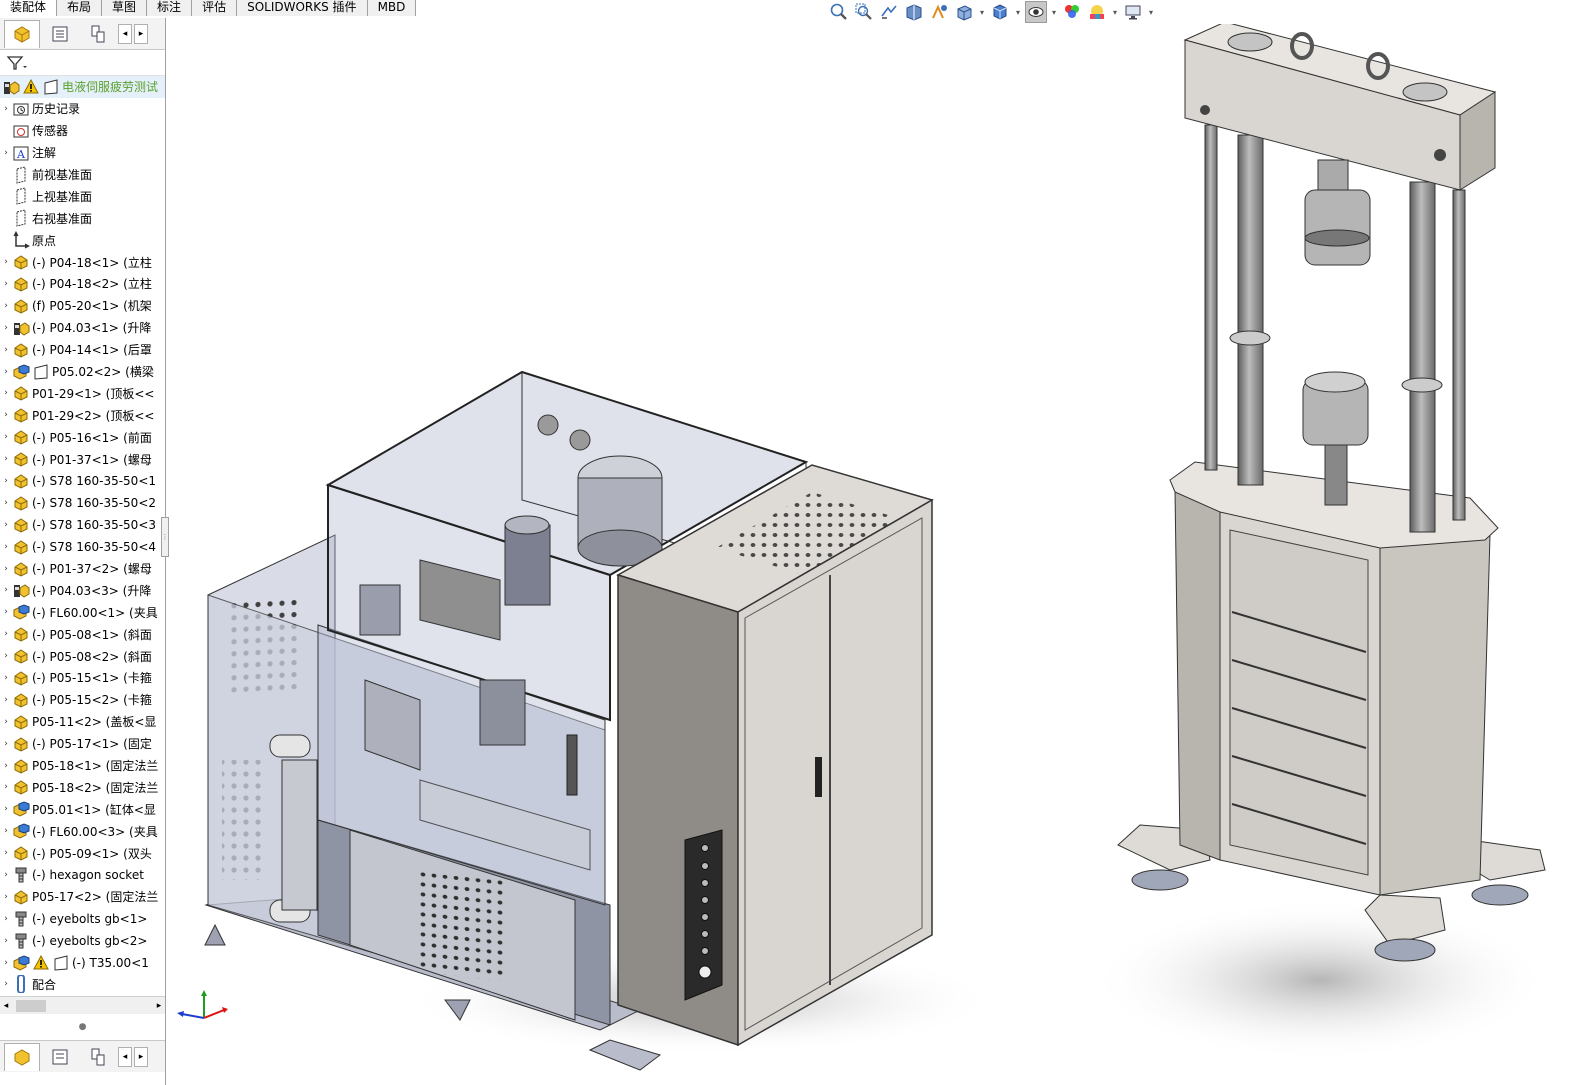 The width and height of the screenshot is (1576, 1085). What do you see at coordinates (82, 656) in the screenshot?
I see `tree-item: › (-) P05-08<2> (斜面` at bounding box center [82, 656].